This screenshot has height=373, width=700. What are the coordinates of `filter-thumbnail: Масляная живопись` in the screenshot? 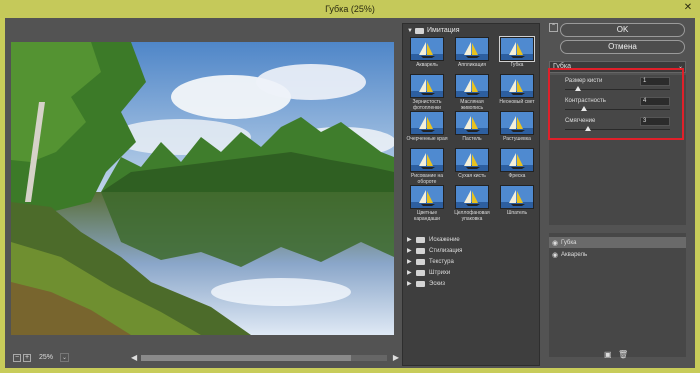 It's located at (472, 92).